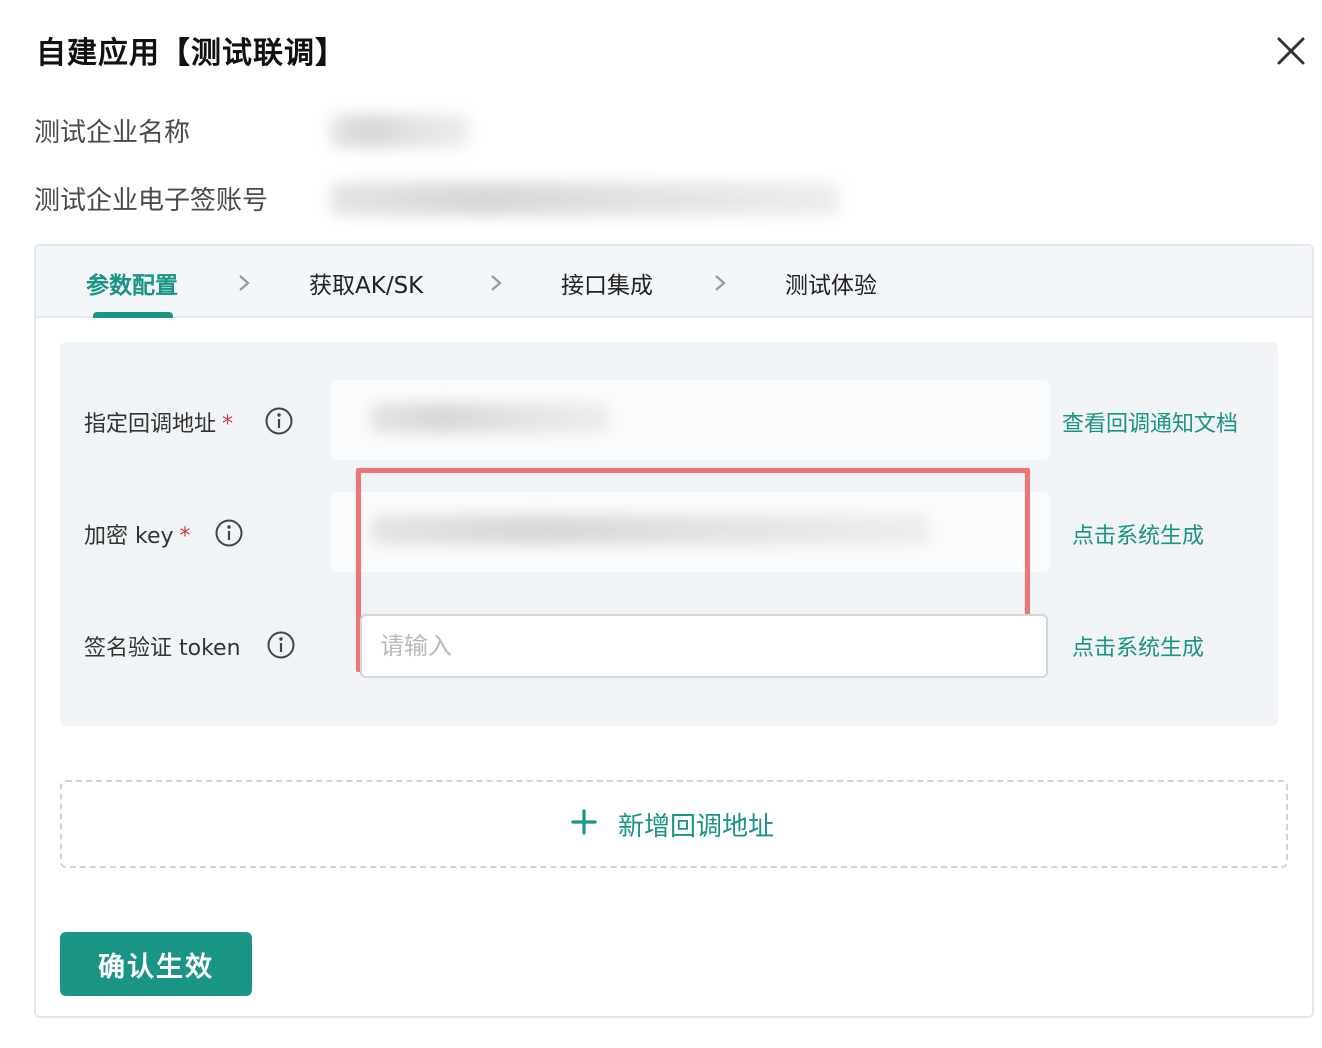  I want to click on dialog-title: 自建应用【测试联调】, so click(191, 53).